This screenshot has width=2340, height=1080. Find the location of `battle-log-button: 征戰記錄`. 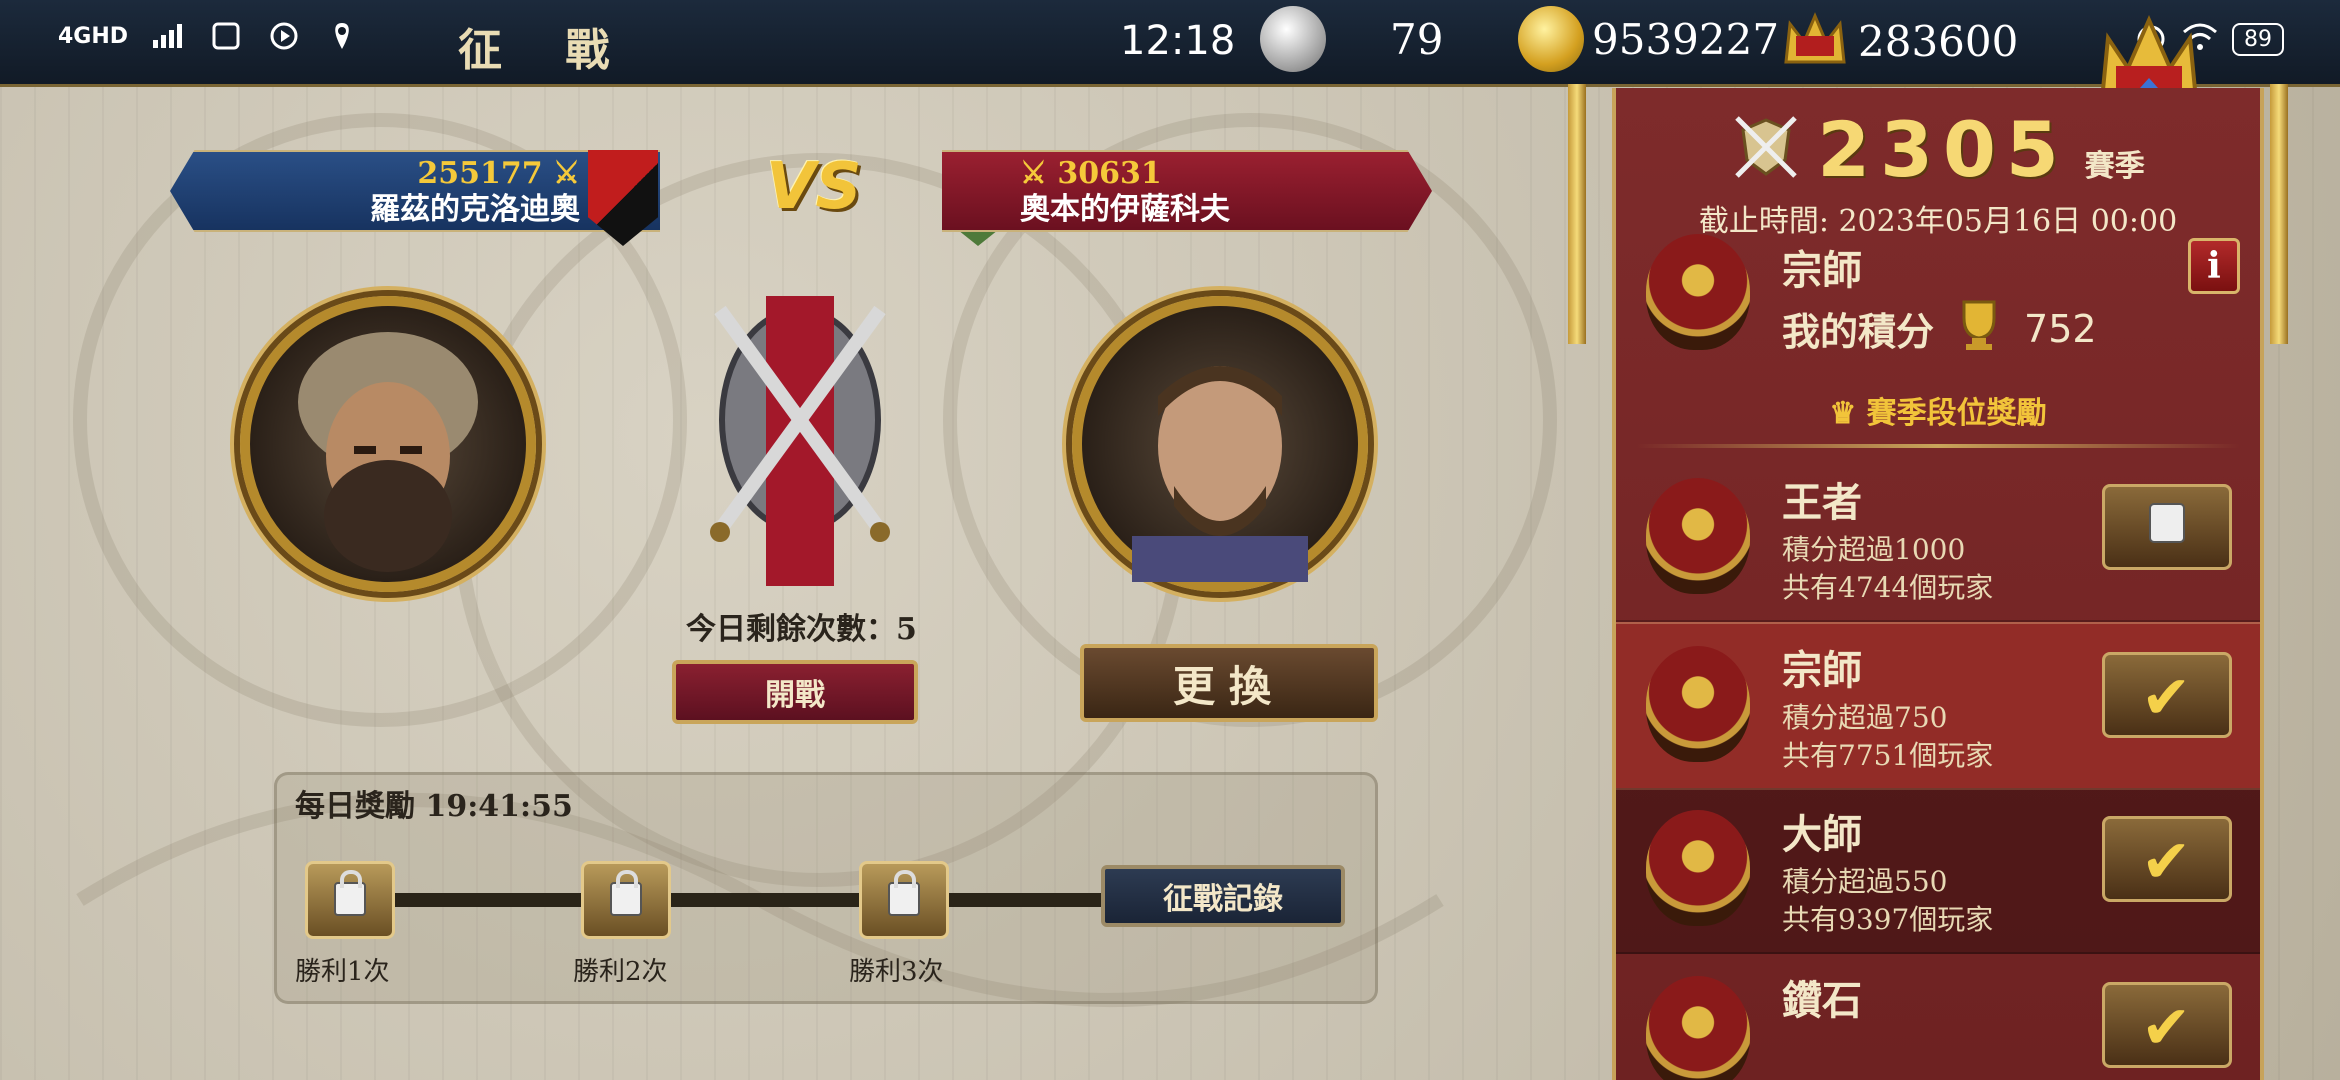

battle-log-button: 征戰記錄 is located at coordinates (1223, 896).